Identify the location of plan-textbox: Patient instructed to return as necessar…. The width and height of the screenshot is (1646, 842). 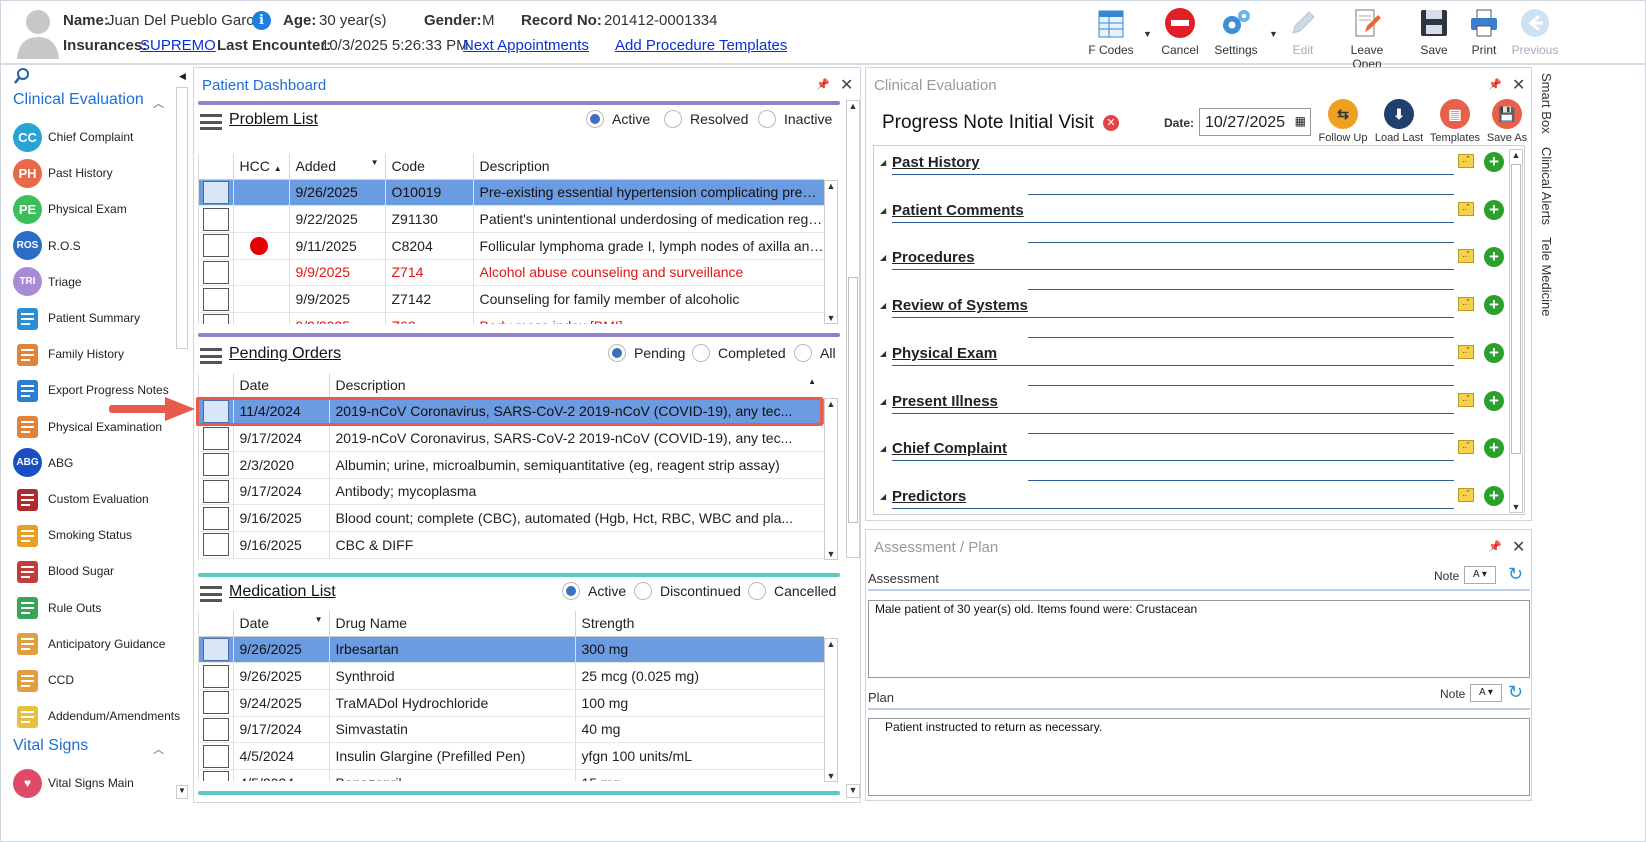
(1199, 757).